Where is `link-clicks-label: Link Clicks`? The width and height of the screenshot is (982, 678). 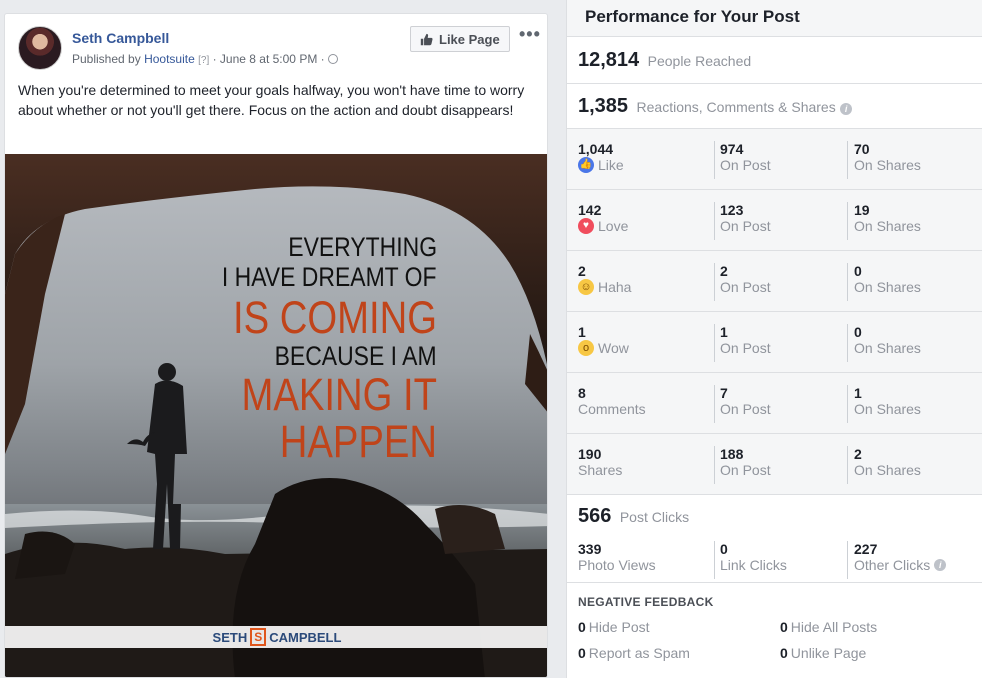 link-clicks-label: Link Clicks is located at coordinates (753, 565).